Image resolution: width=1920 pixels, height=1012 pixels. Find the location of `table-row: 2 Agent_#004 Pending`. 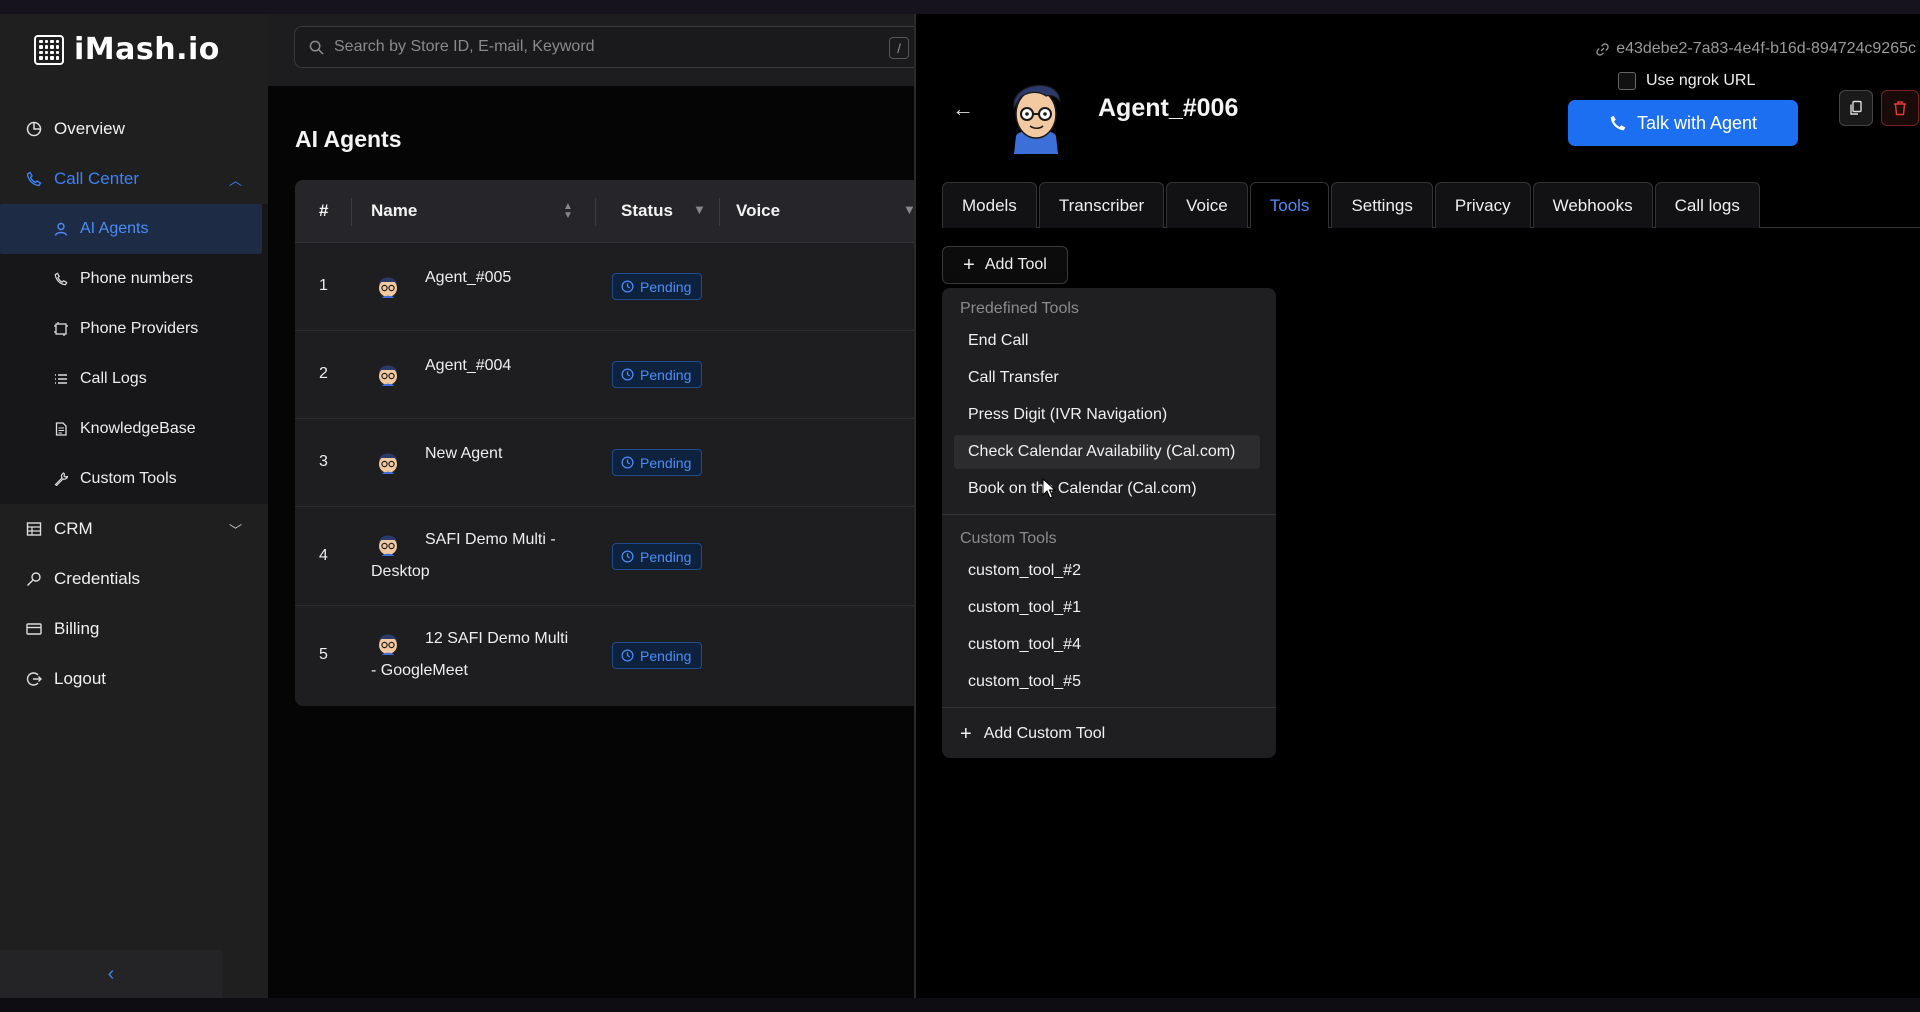

table-row: 2 Agent_#004 Pending is located at coordinates (604, 375).